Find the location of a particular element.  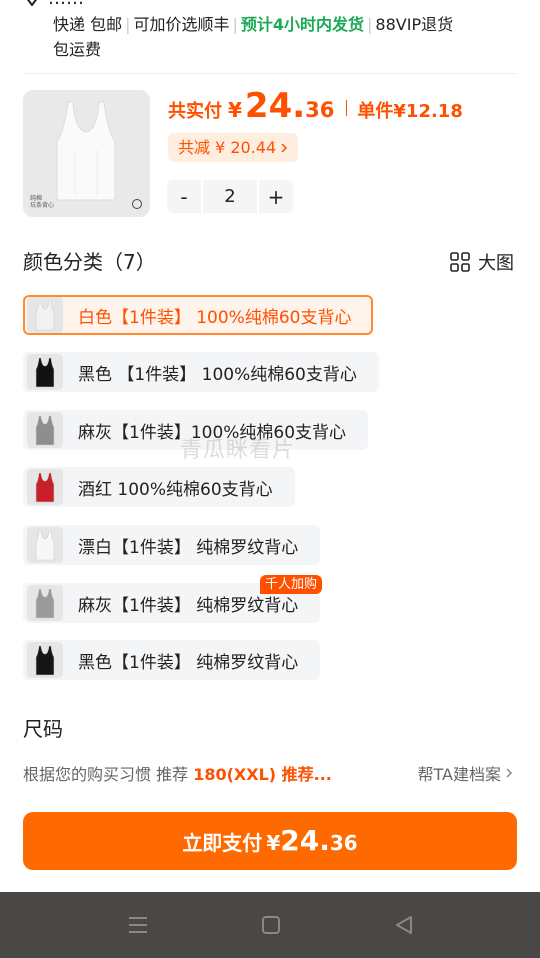

product-image: 纯棉 坑条背心 is located at coordinates (86, 153).